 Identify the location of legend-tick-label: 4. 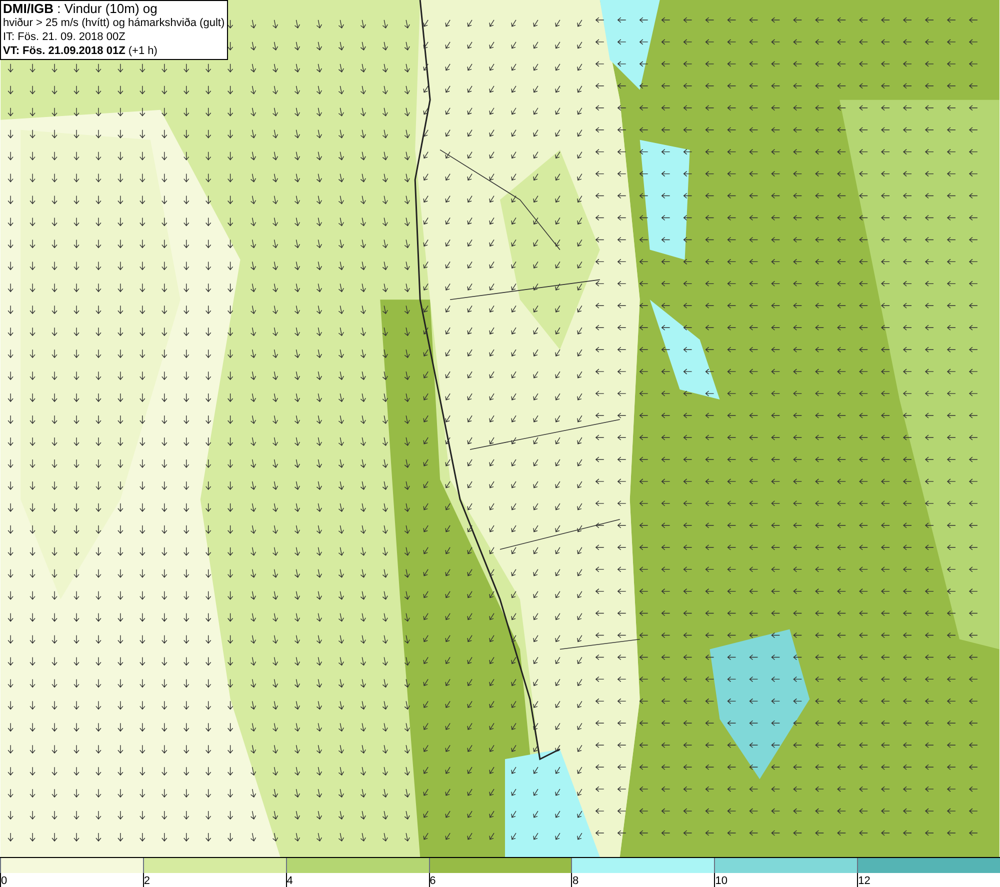
(289, 881).